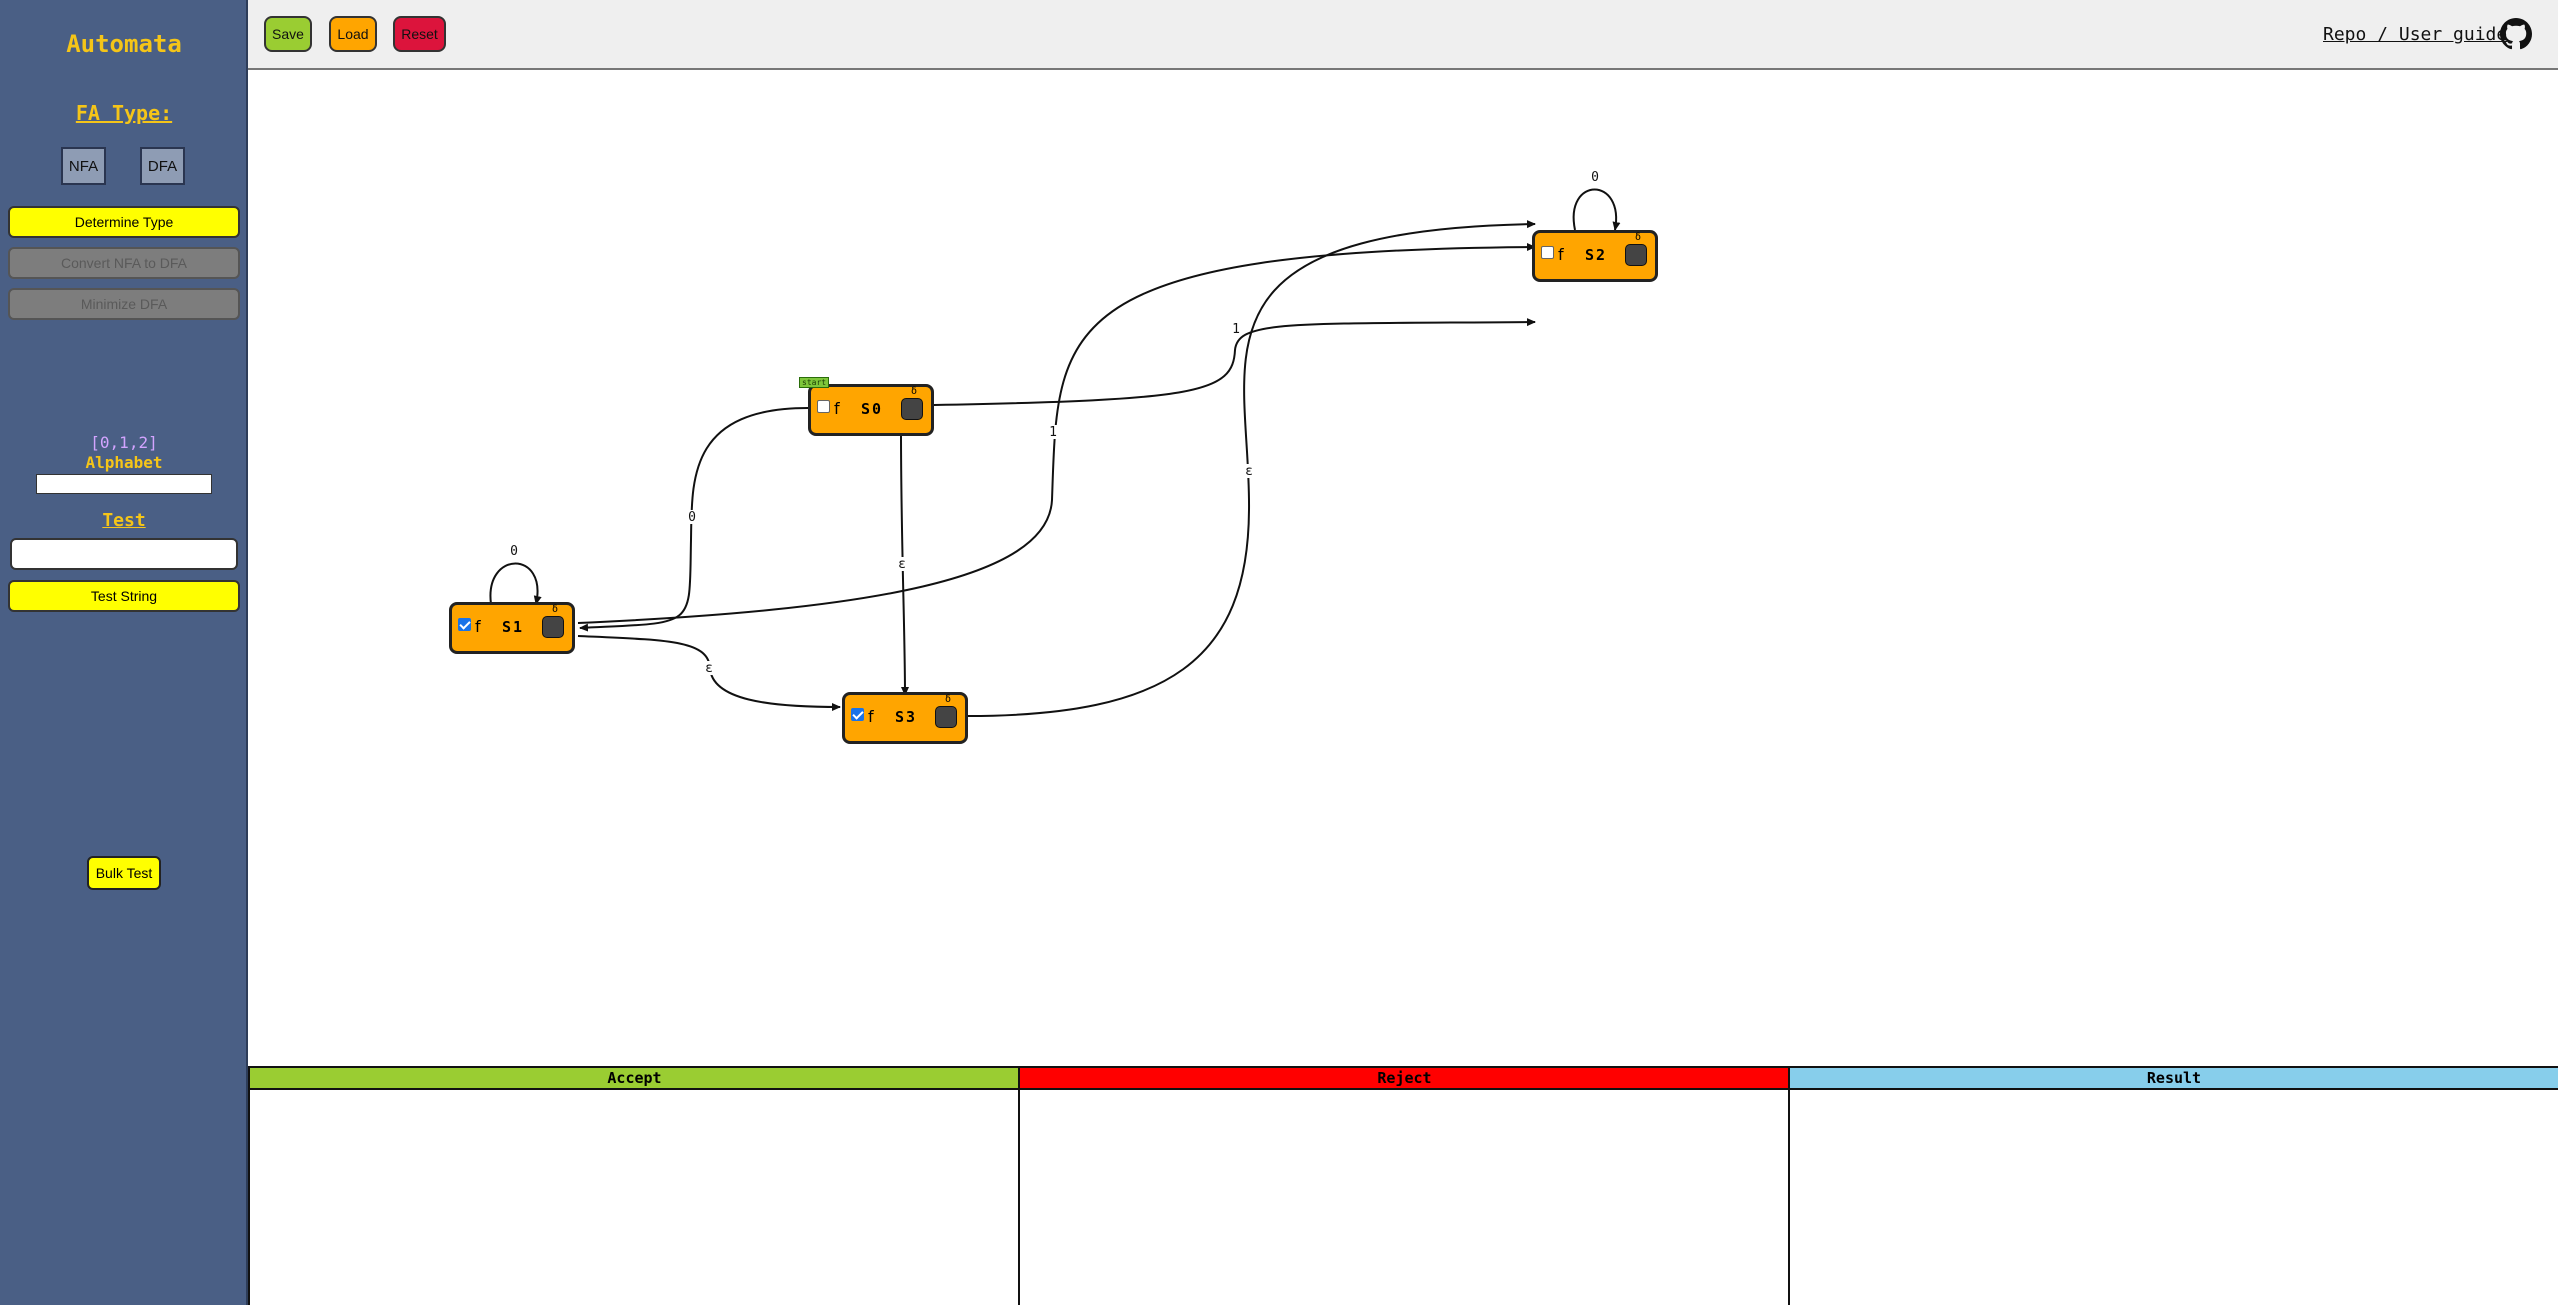 This screenshot has height=1305, width=2558. Describe the element at coordinates (124, 222) in the screenshot. I see `determine-type-button: Determine Type` at that location.